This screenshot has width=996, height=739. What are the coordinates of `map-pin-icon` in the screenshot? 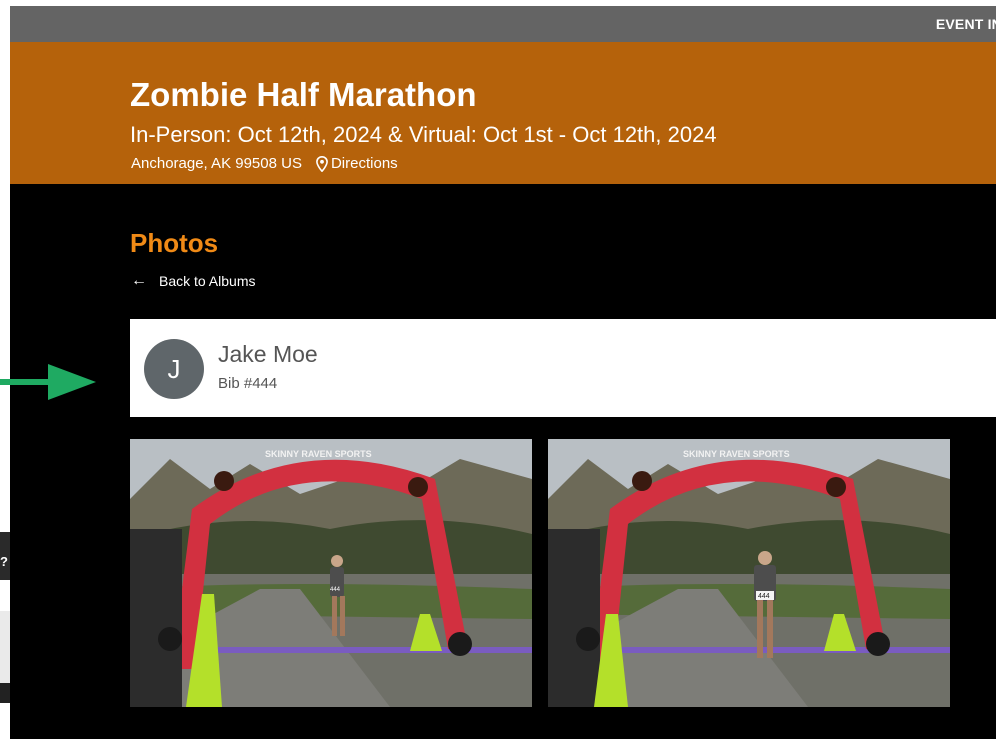 It's located at (322, 164).